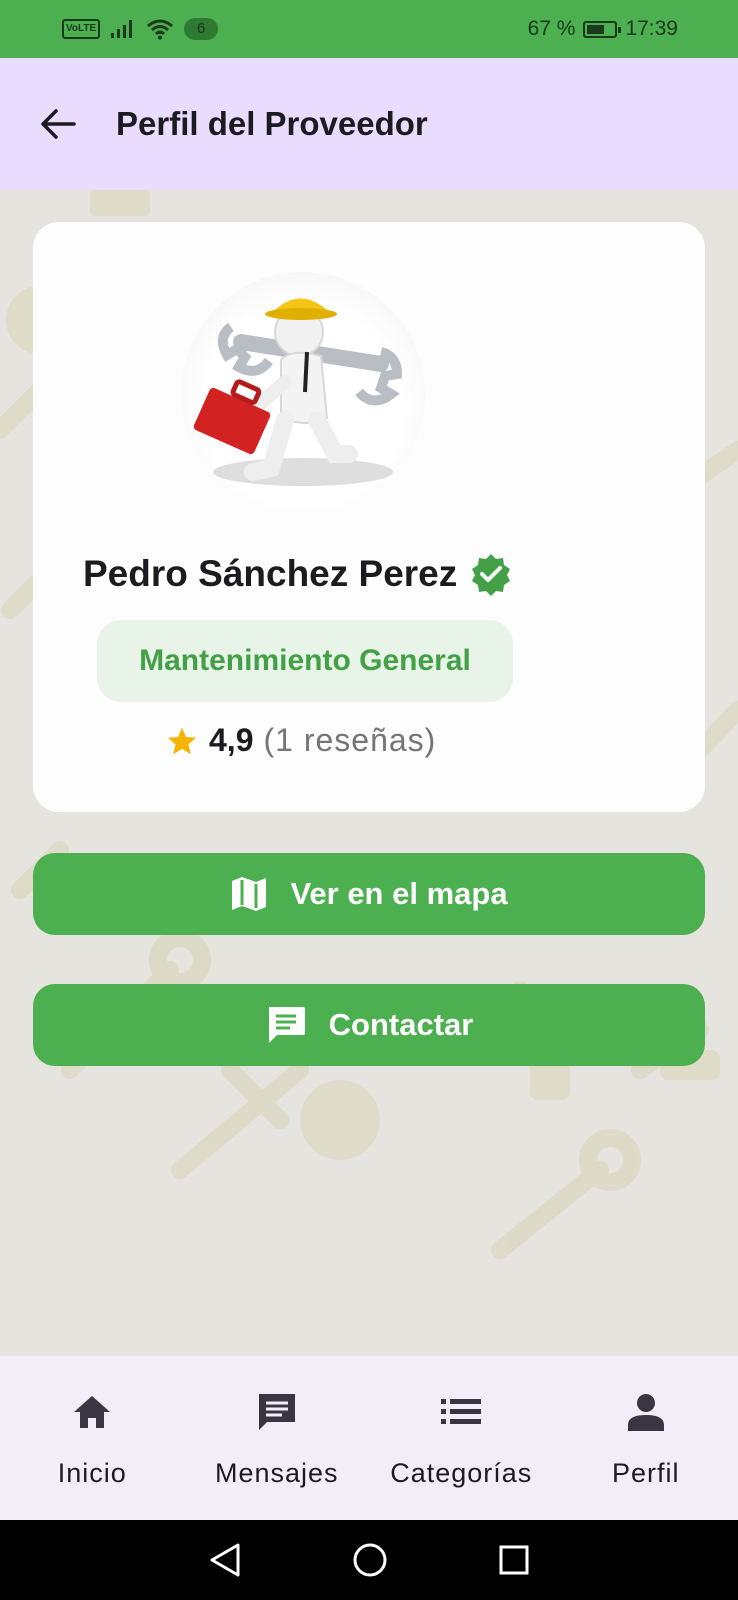 The width and height of the screenshot is (738, 1600). Describe the element at coordinates (92, 1412) in the screenshot. I see `home-icon` at that location.